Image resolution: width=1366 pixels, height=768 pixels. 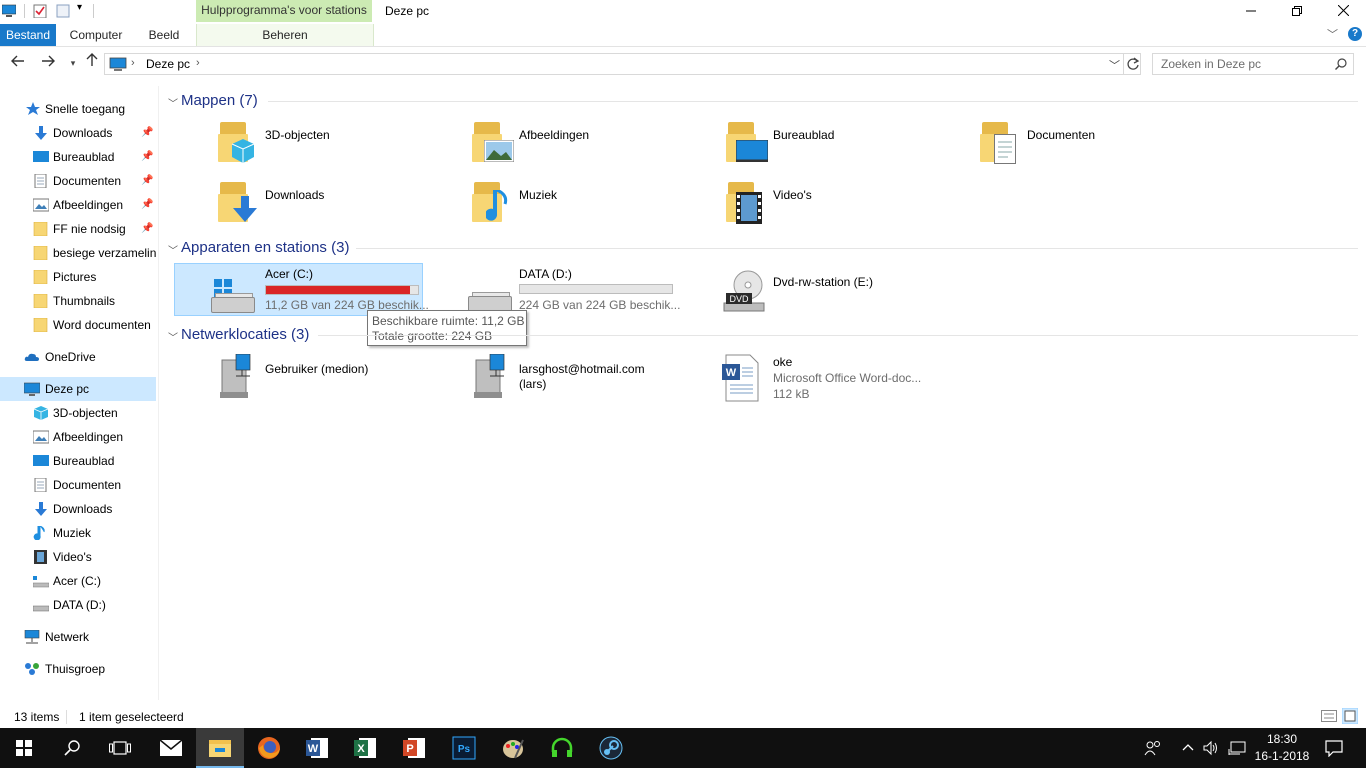 What do you see at coordinates (1153, 748) in the screenshot?
I see `people-icon` at bounding box center [1153, 748].